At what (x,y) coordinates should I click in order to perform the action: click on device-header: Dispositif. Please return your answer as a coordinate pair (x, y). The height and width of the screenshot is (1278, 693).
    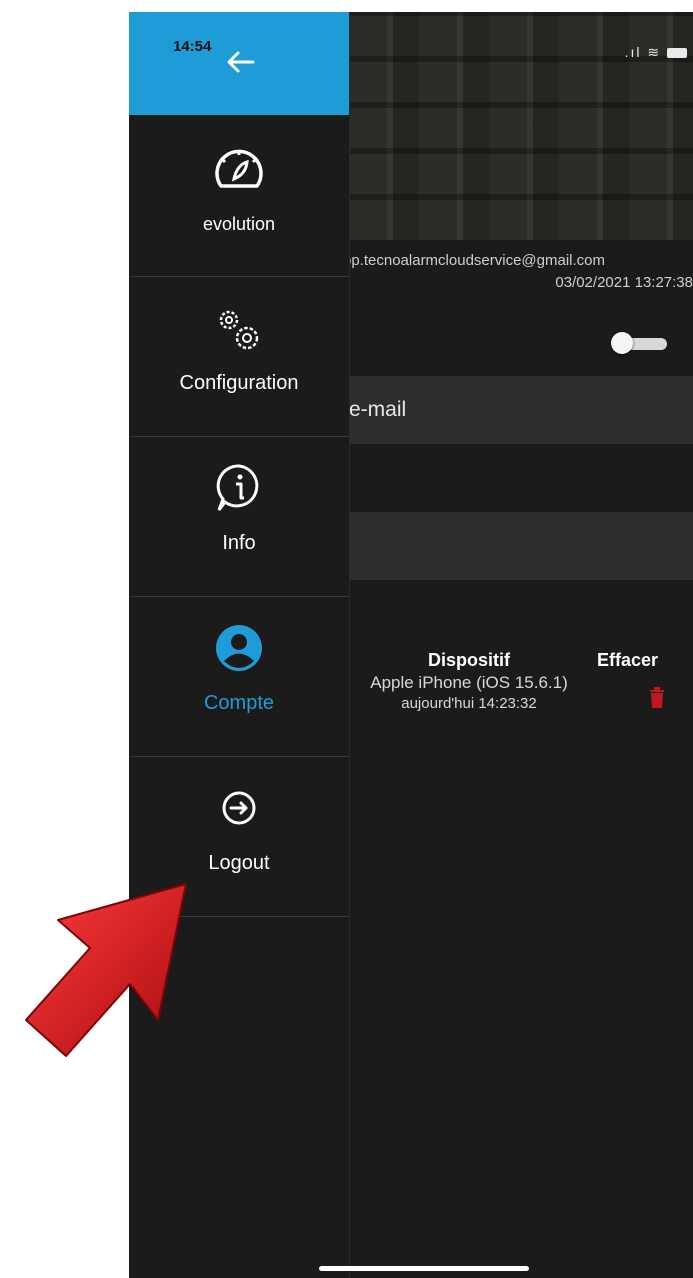
    Looking at the image, I should click on (468, 660).